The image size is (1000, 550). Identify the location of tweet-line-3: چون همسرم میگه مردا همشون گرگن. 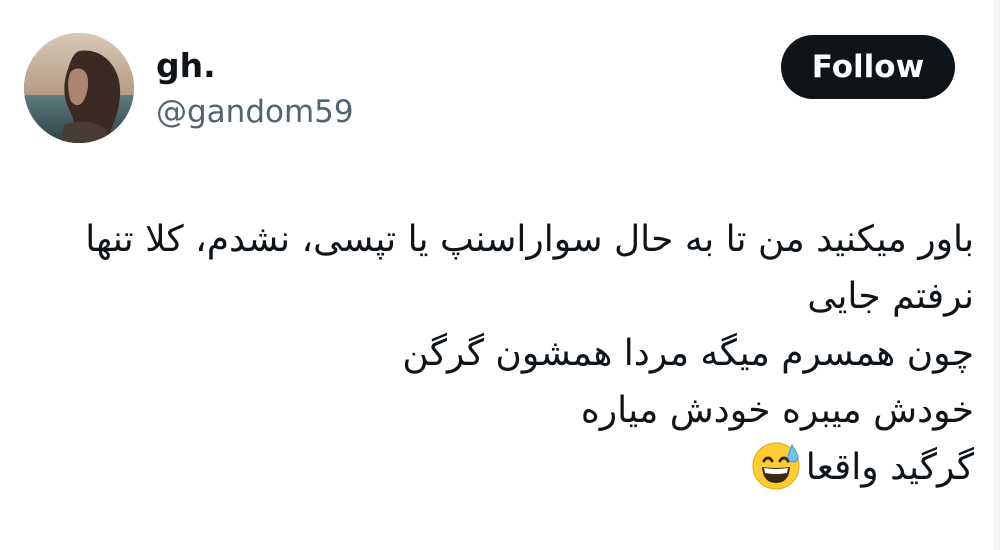
(688, 353).